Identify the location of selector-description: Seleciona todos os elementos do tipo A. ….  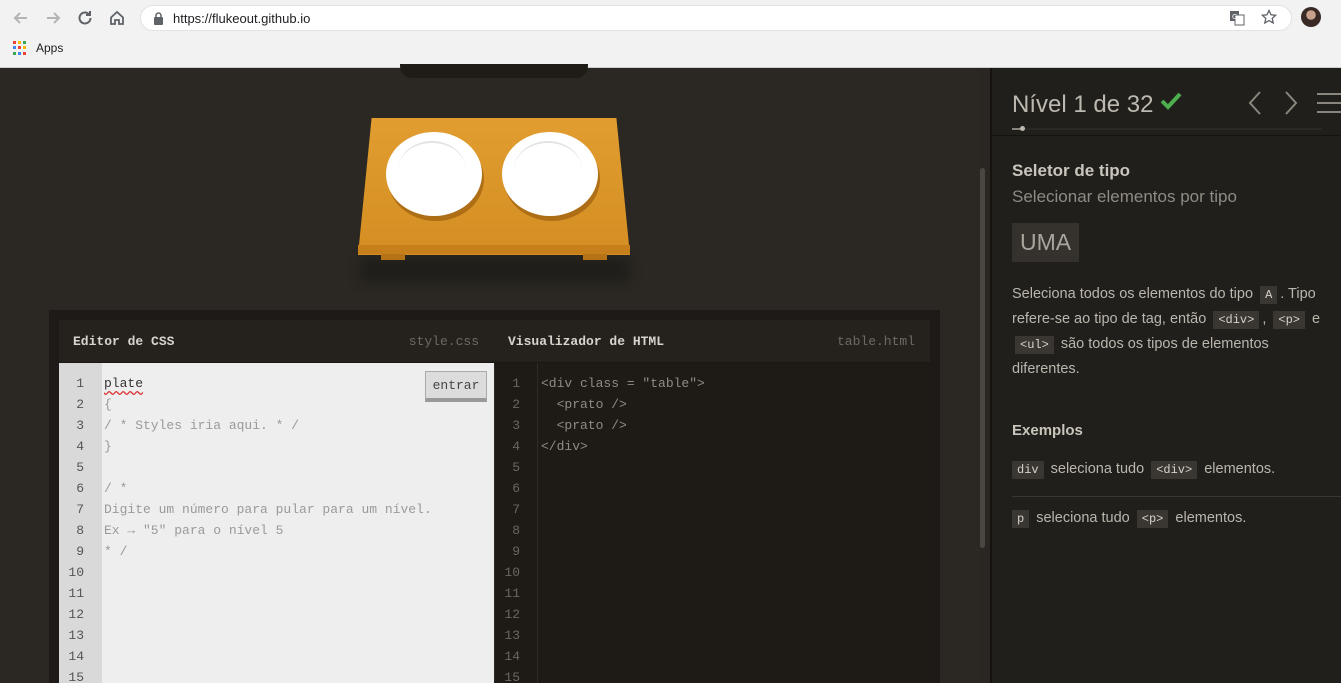
(1175, 331).